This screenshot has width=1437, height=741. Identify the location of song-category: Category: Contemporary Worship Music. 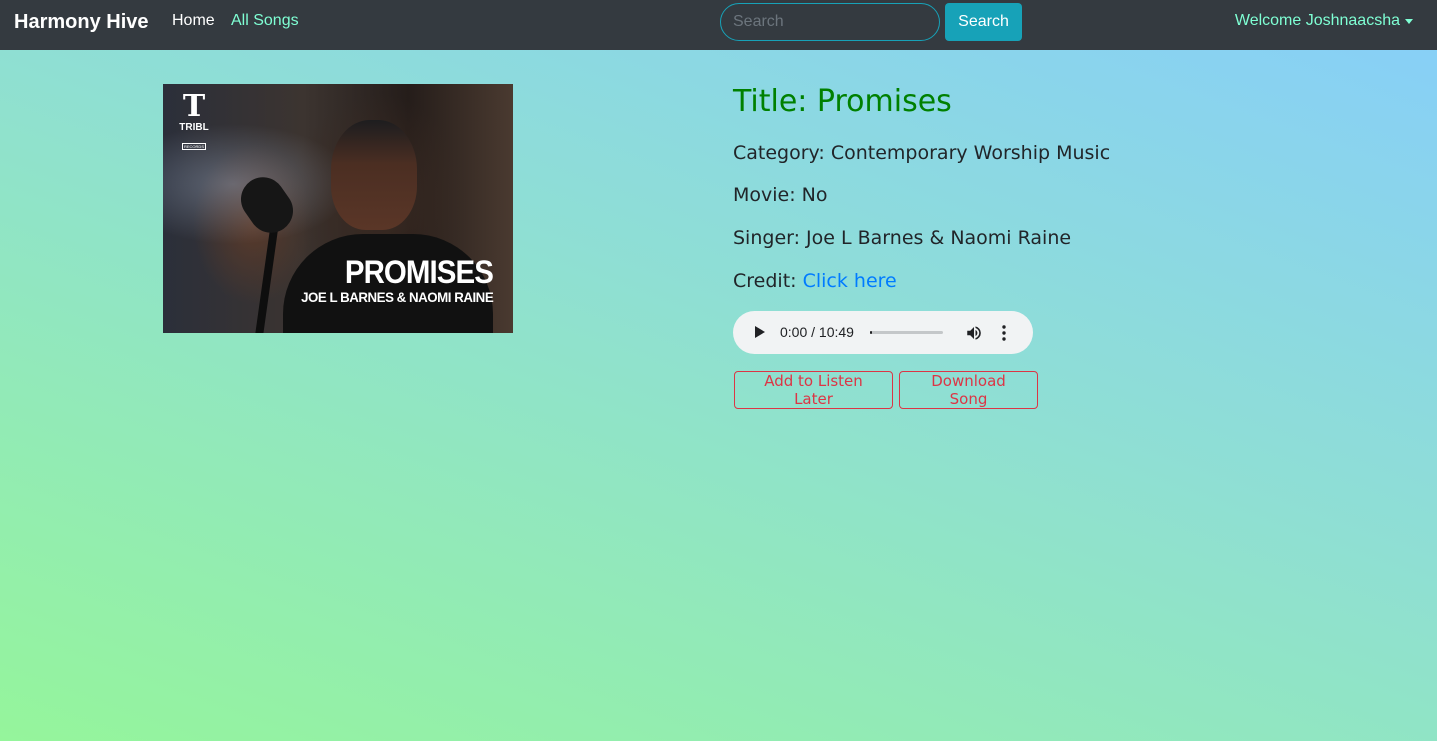
(922, 153).